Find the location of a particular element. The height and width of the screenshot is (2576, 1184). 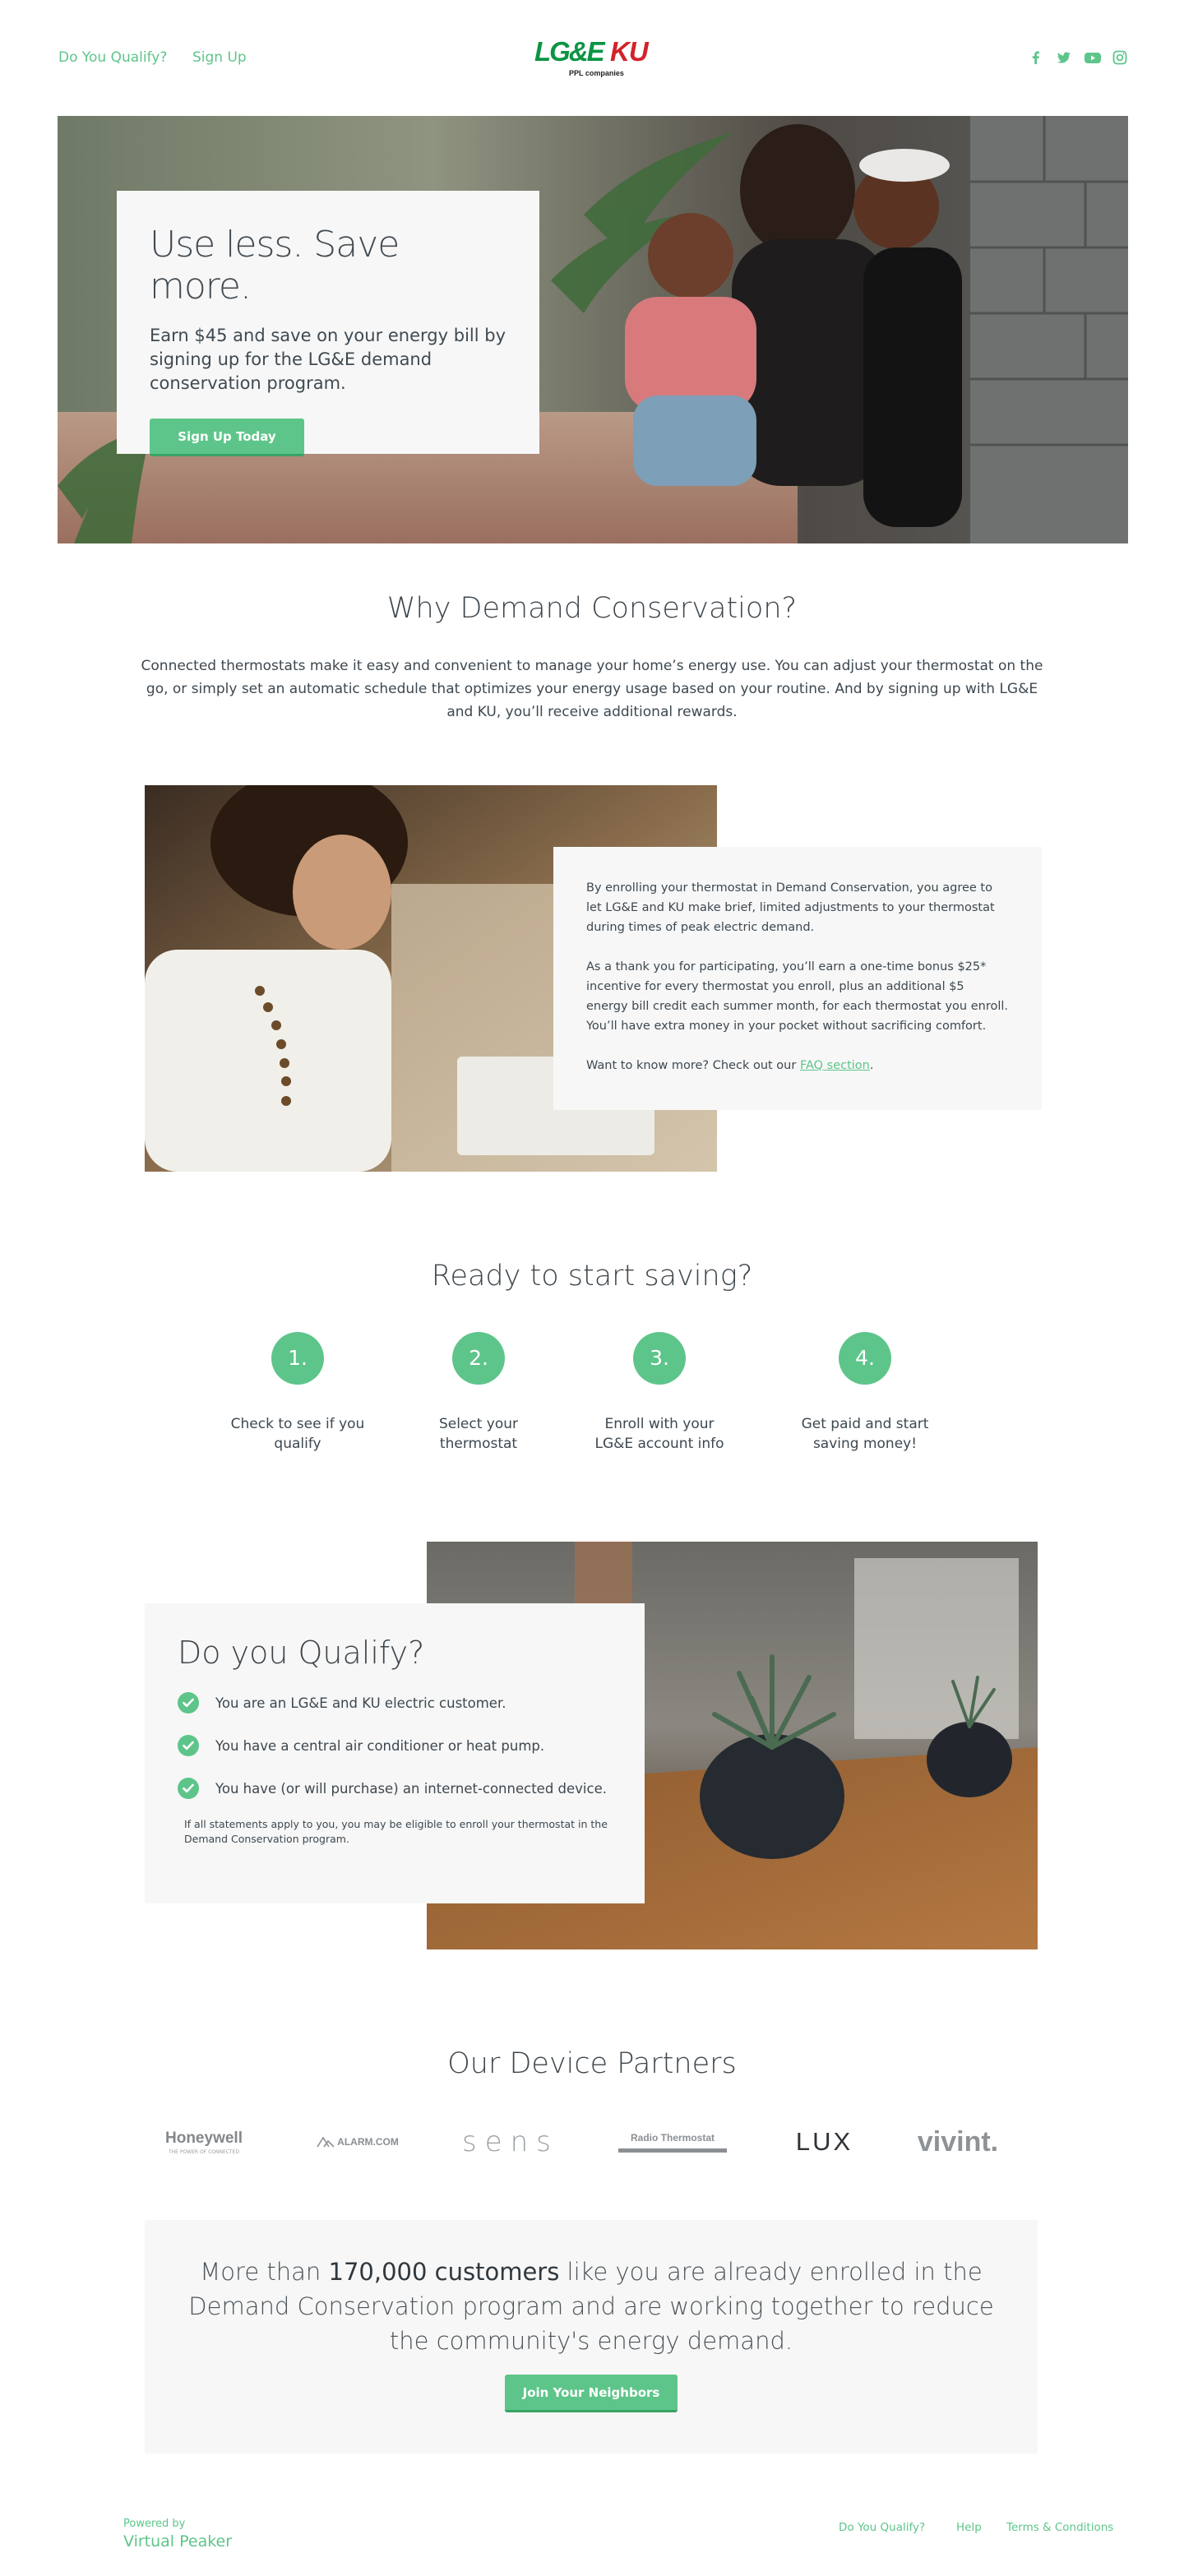

instagram-icon is located at coordinates (1120, 57).